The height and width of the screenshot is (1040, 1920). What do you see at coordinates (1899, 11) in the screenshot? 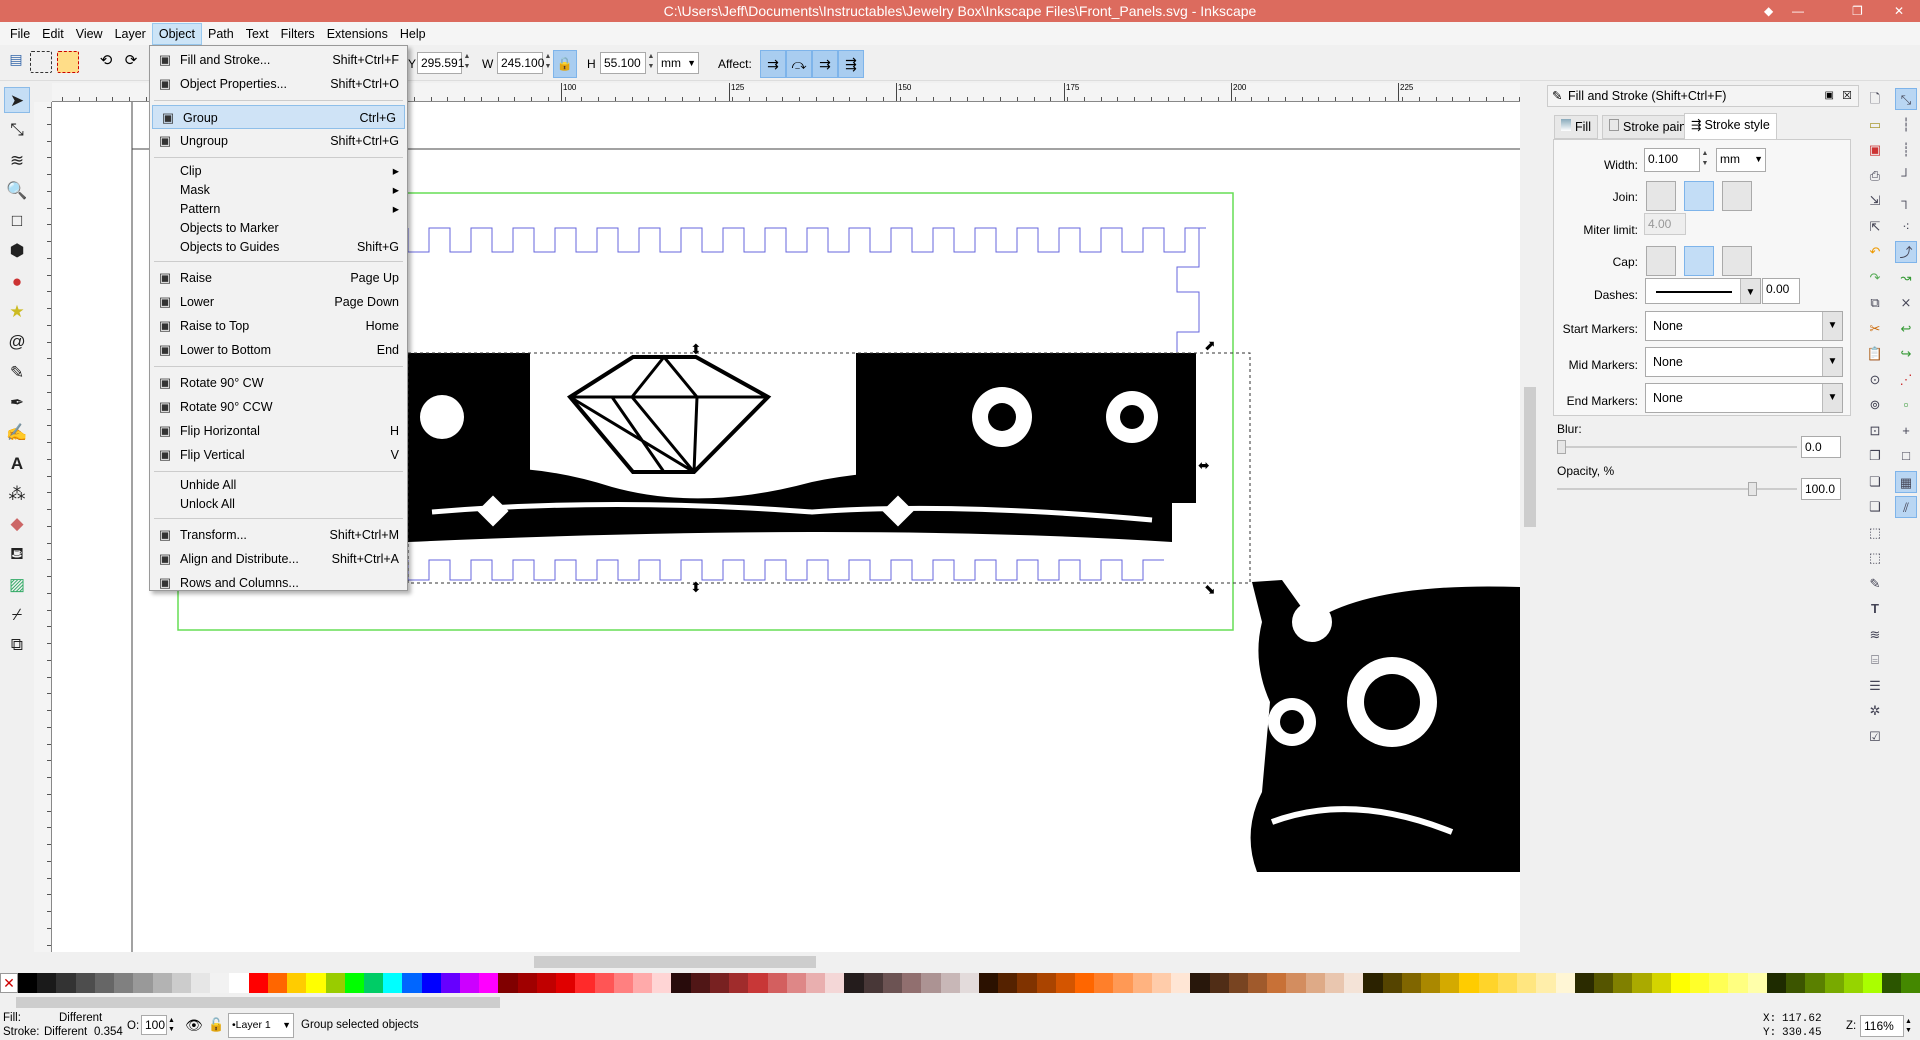
I see `close-button: ✕` at bounding box center [1899, 11].